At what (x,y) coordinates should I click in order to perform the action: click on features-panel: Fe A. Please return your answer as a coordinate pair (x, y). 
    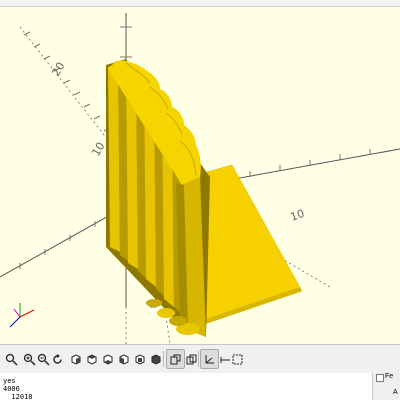
    Looking at the image, I should click on (386, 386).